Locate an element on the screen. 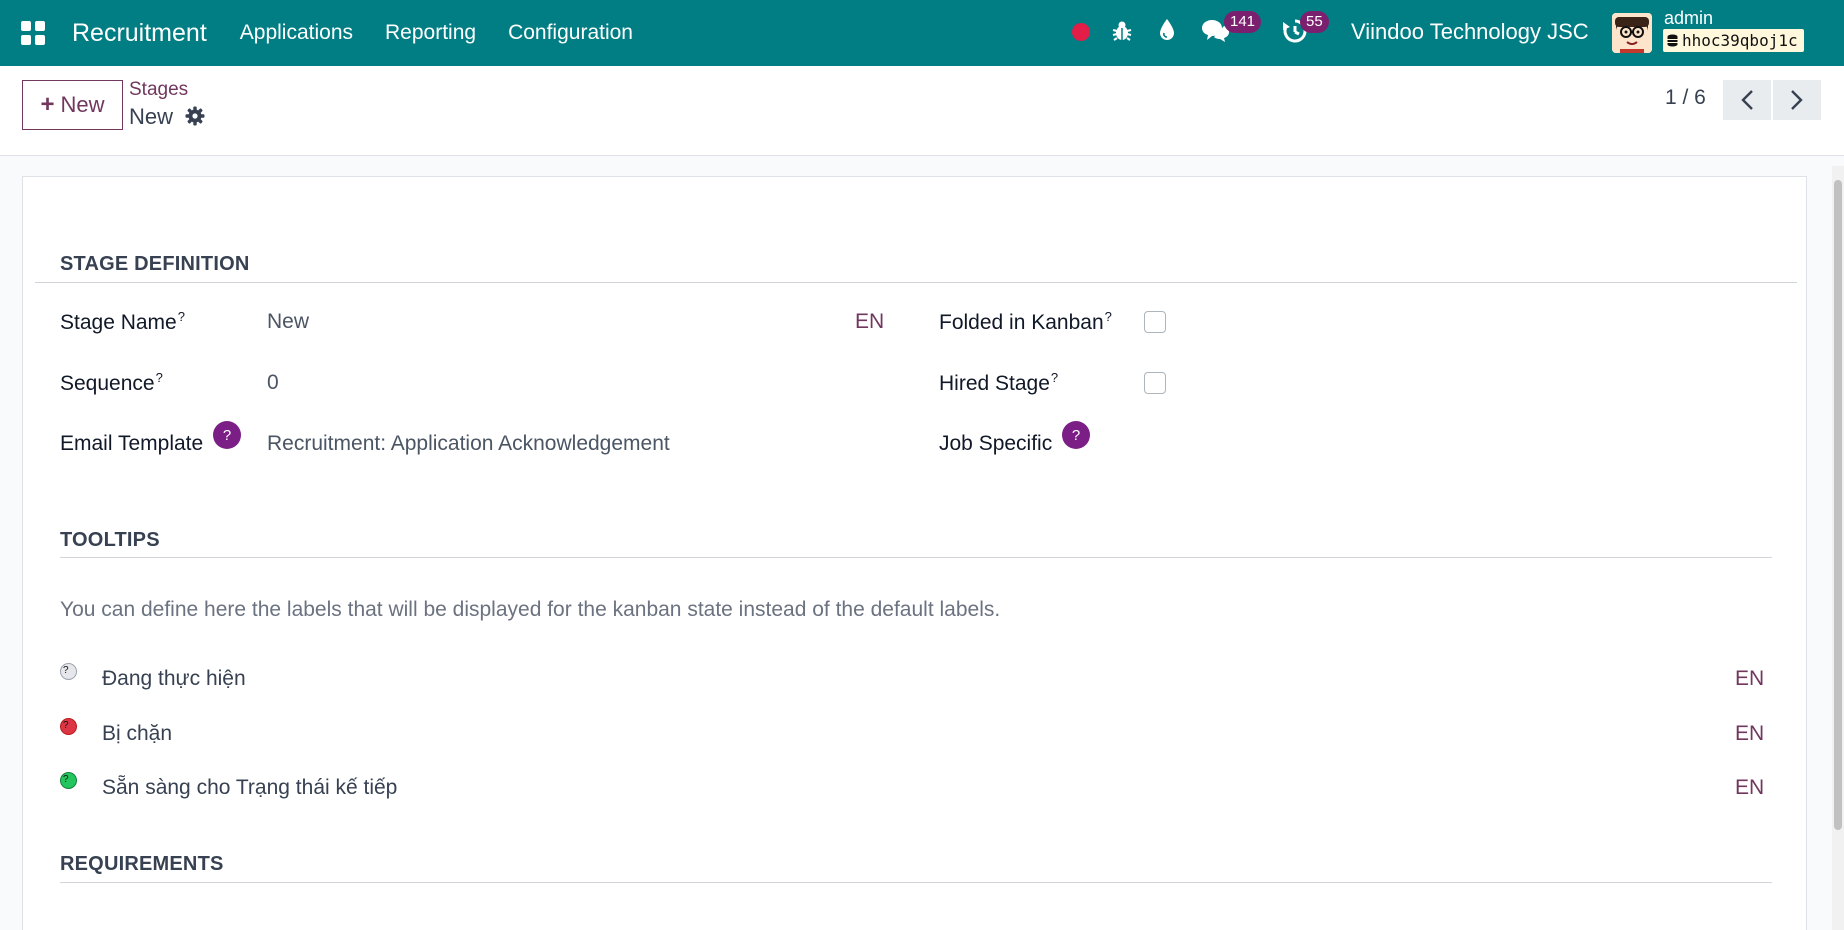  bug-icon is located at coordinates (1122, 31).